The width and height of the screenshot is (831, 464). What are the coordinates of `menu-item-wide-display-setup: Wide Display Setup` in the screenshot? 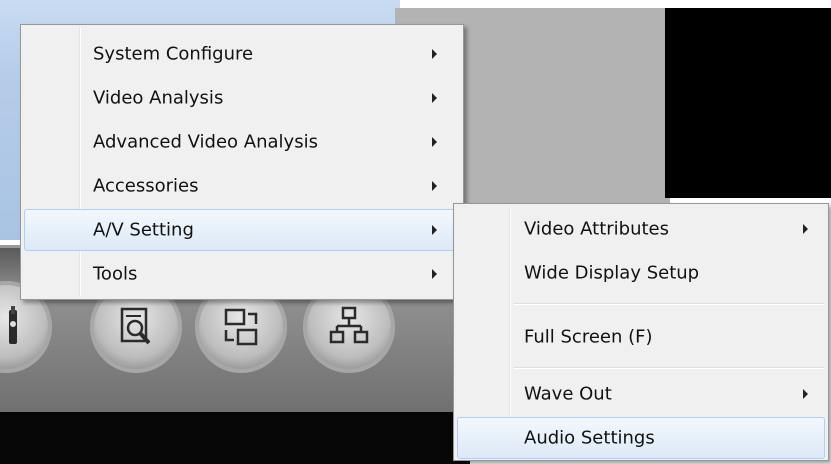 It's located at (641, 273).